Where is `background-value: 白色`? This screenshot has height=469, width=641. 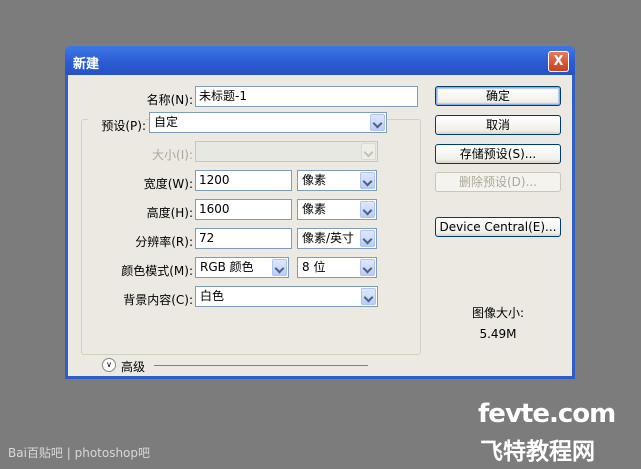 background-value: 白色 is located at coordinates (212, 296).